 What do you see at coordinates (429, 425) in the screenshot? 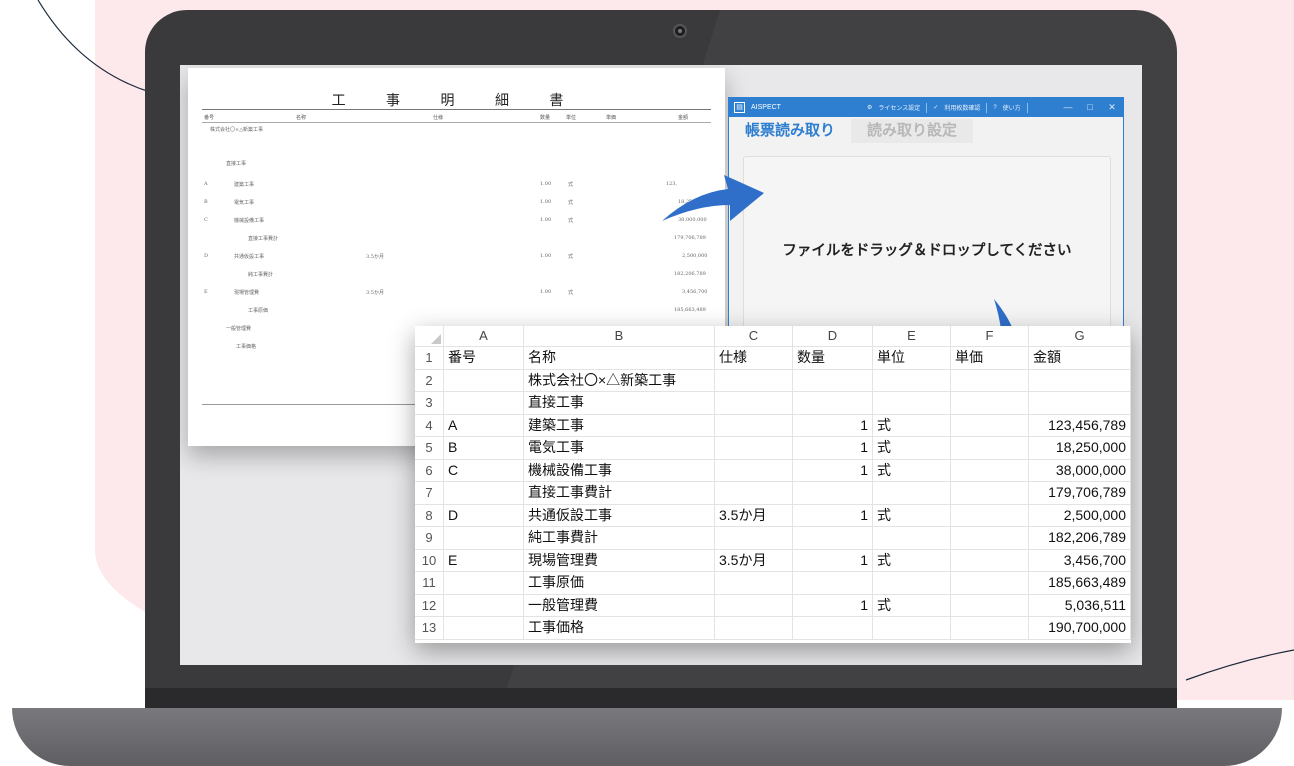
I see `row-number: 4` at bounding box center [429, 425].